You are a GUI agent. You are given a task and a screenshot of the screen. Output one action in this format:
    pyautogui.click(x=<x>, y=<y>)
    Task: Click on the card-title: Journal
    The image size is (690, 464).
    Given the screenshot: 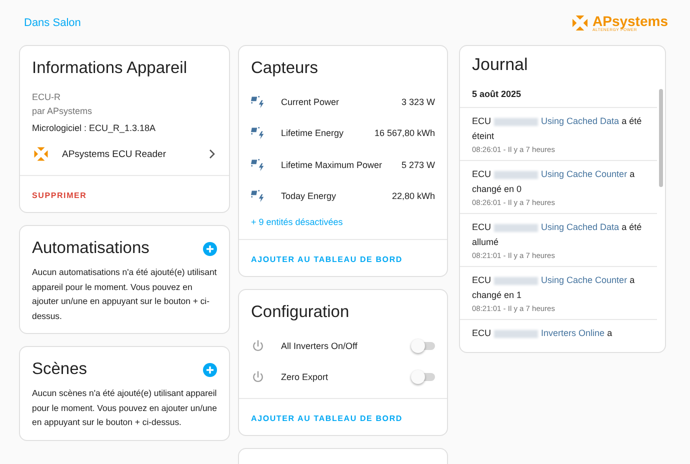 What is the action you would take?
    pyautogui.click(x=500, y=65)
    